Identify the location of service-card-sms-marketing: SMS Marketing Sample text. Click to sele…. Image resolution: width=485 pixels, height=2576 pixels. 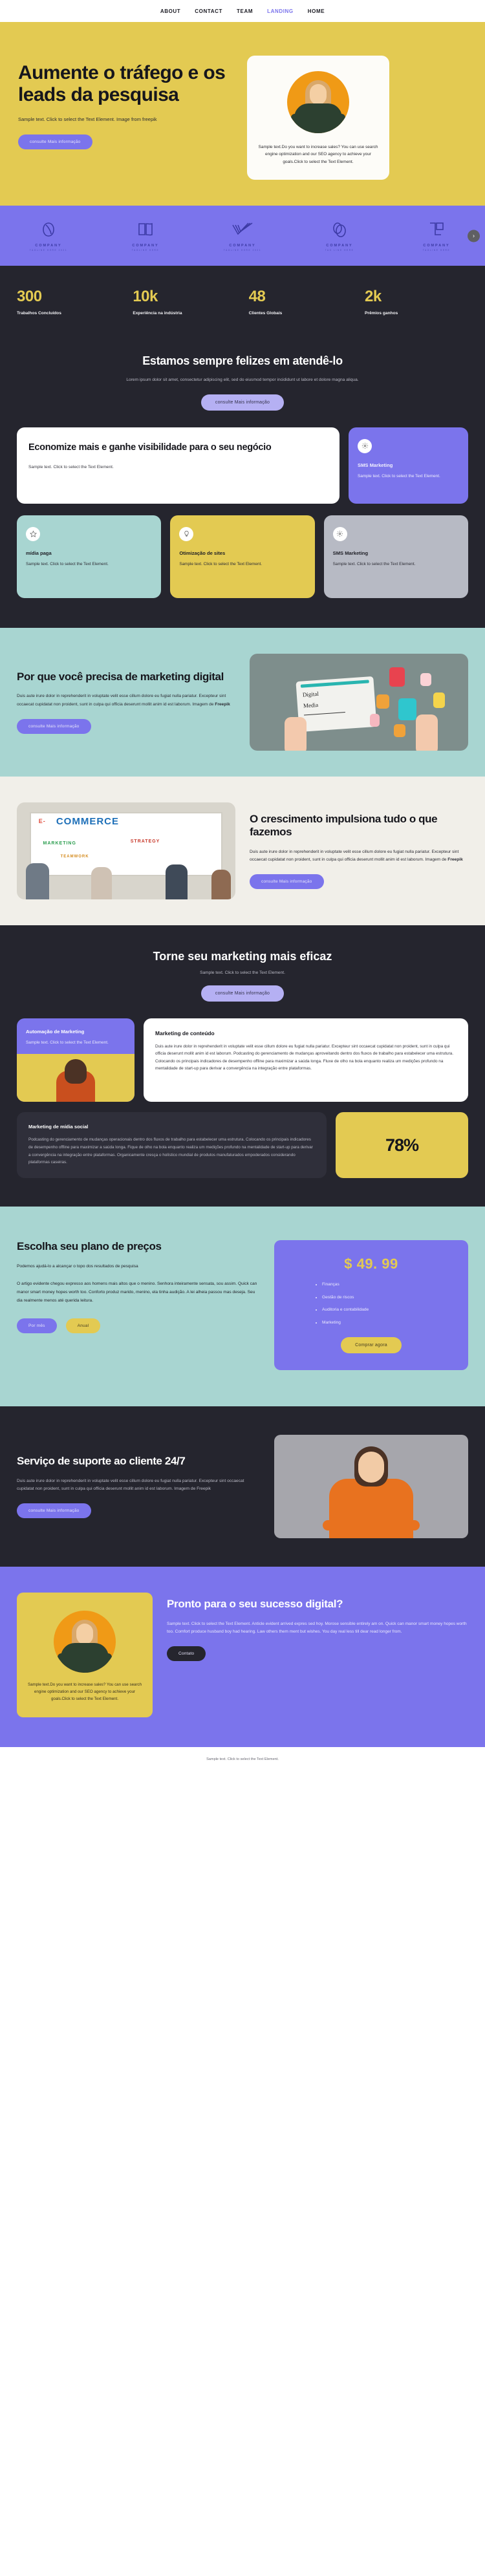
(408, 465).